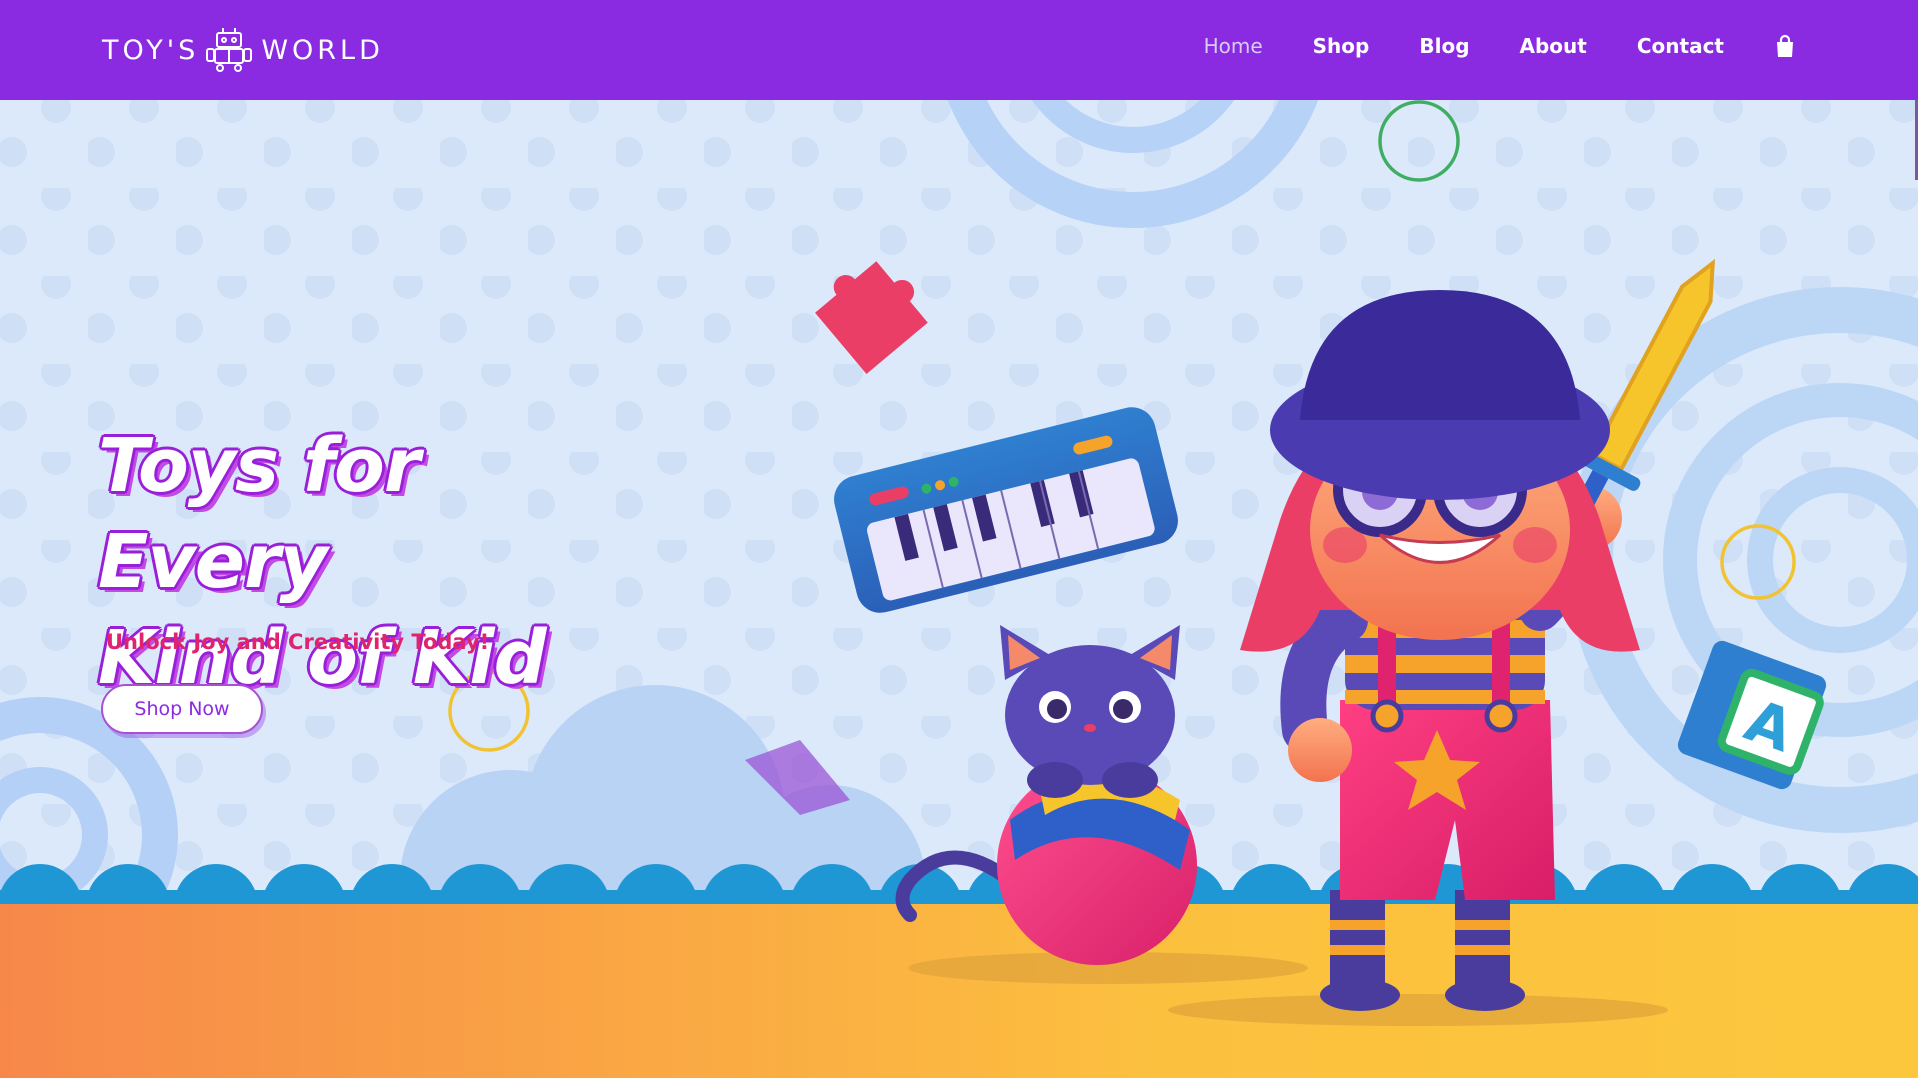 This screenshot has height=1078, width=1918. I want to click on brand-logo: TOY'S WORLD, so click(243, 50).